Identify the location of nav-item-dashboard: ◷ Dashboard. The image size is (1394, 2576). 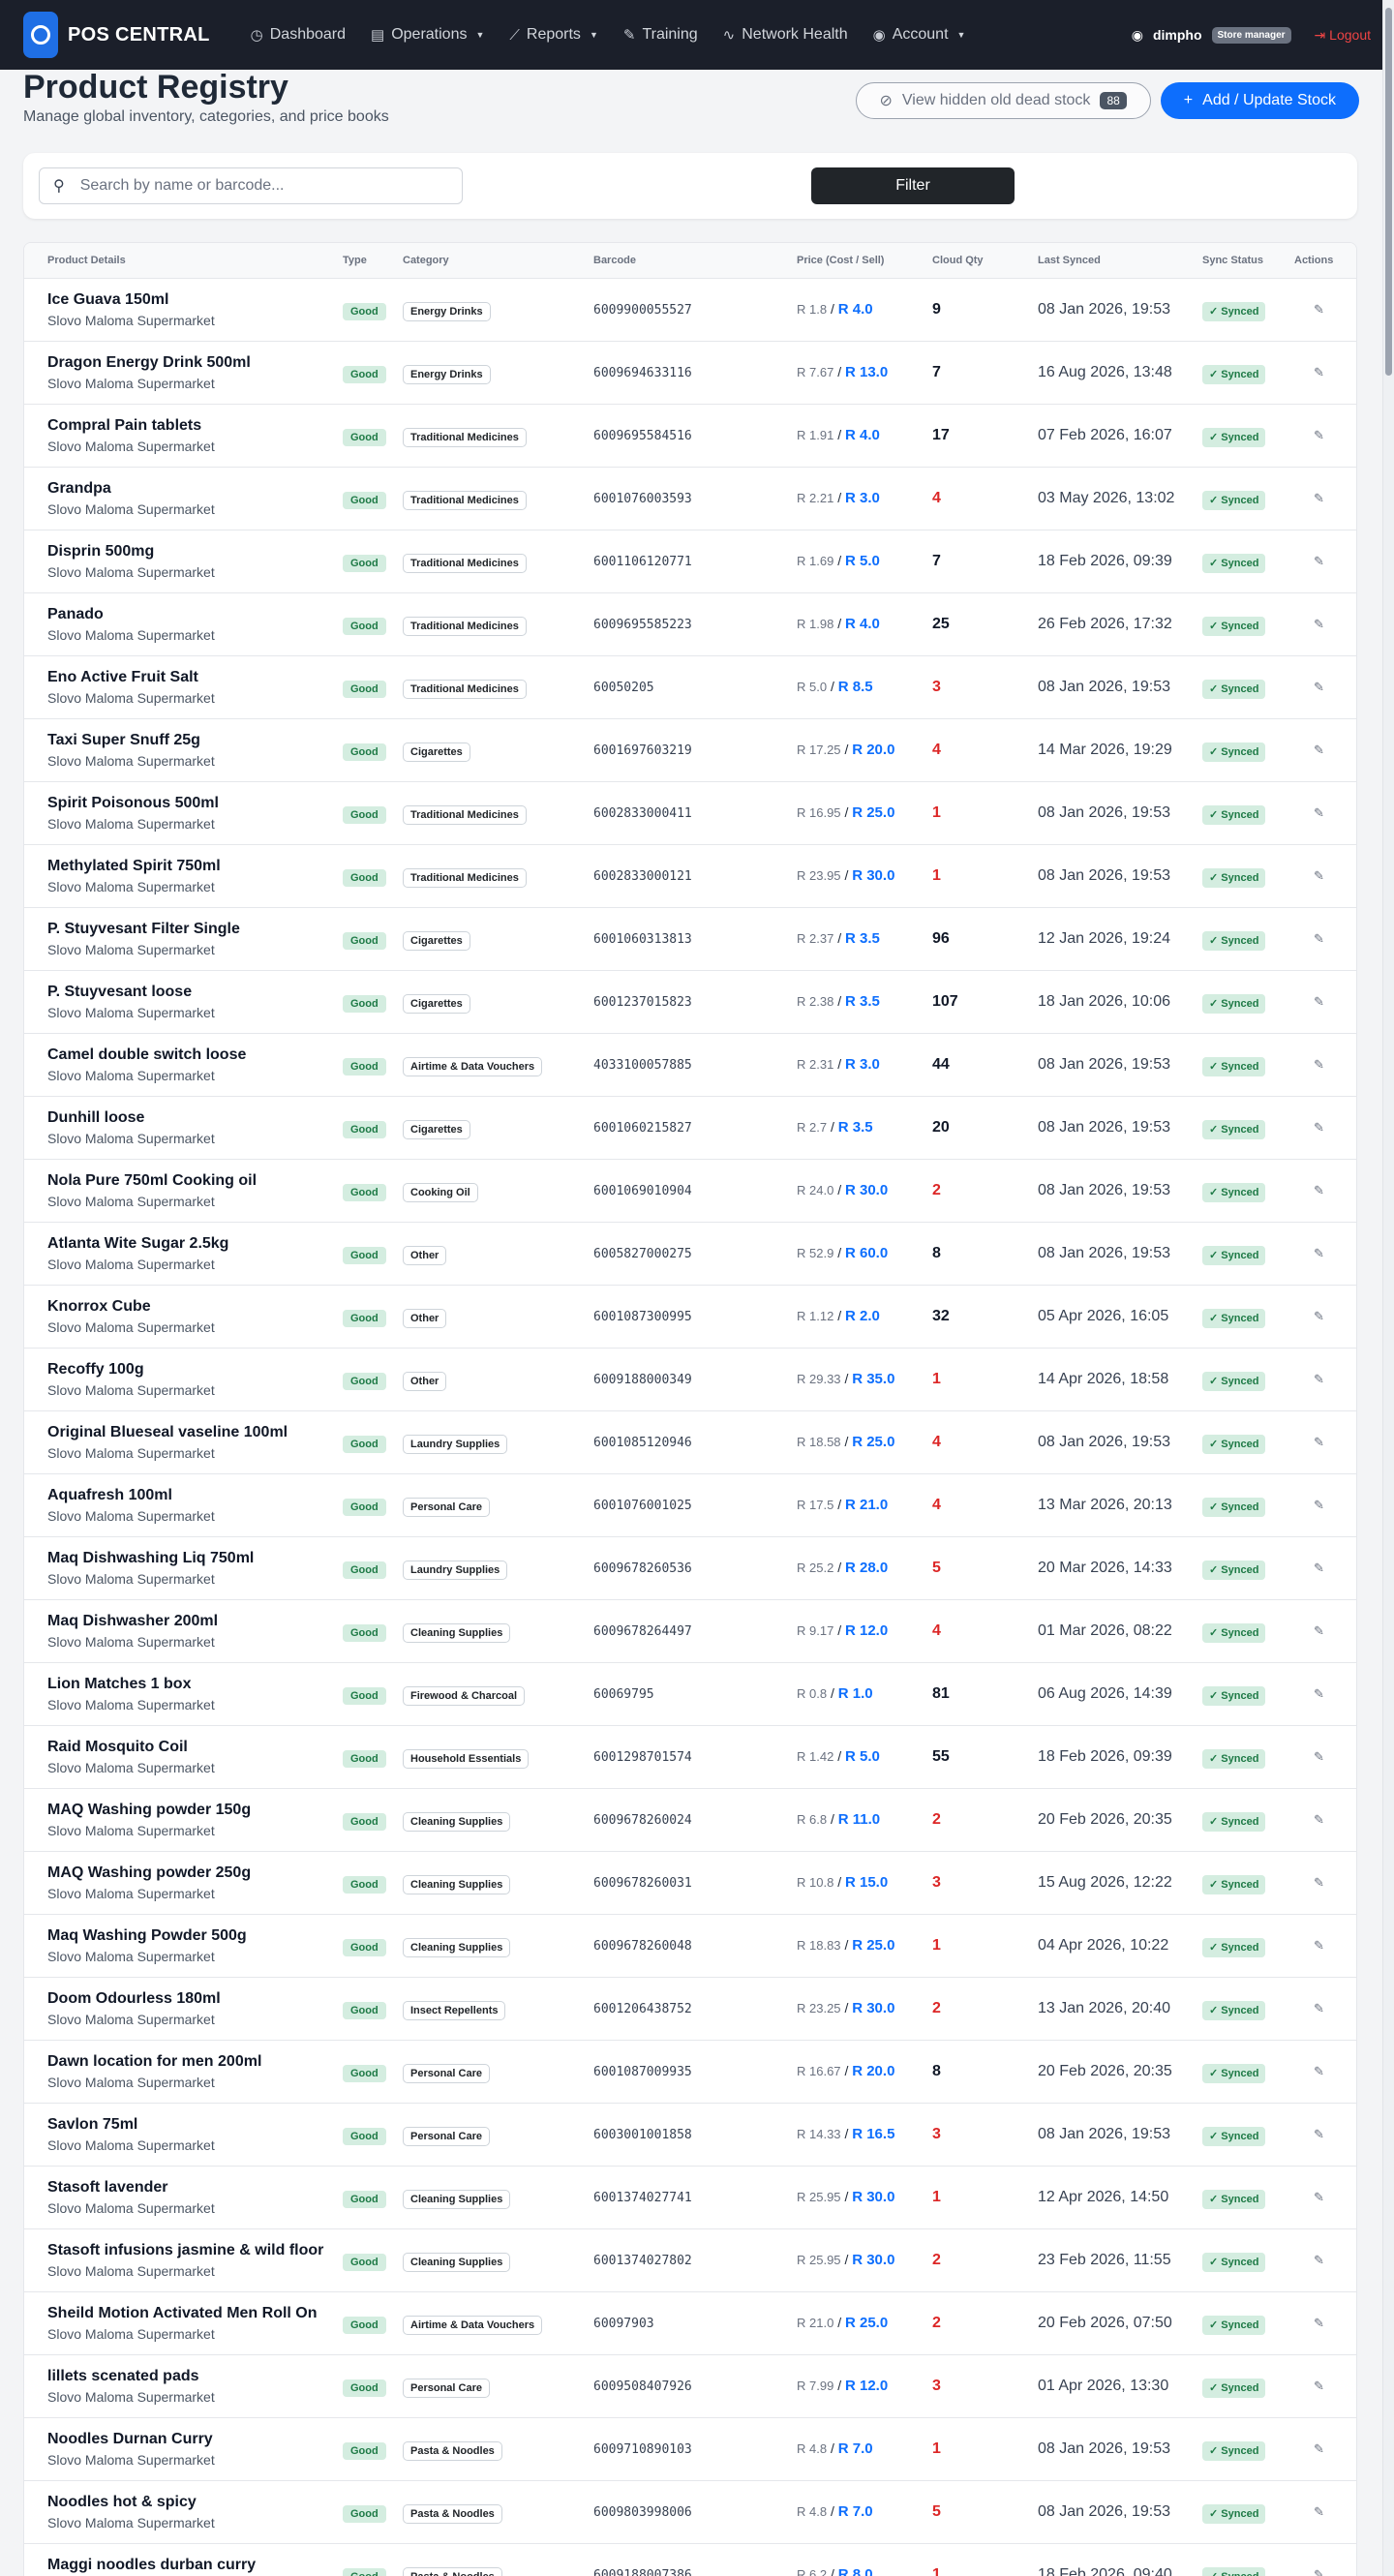
(298, 35).